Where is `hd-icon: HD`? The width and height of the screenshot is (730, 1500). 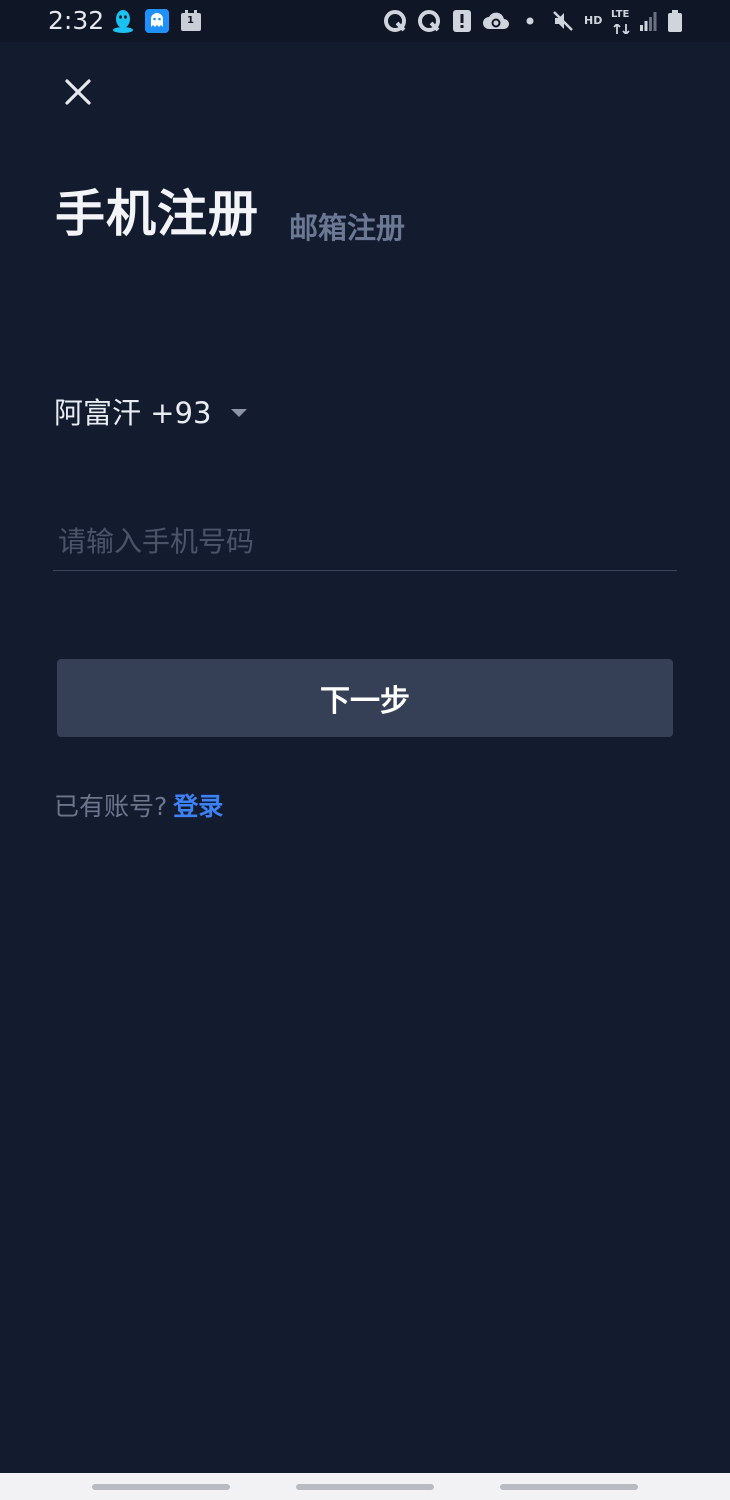 hd-icon: HD is located at coordinates (593, 20).